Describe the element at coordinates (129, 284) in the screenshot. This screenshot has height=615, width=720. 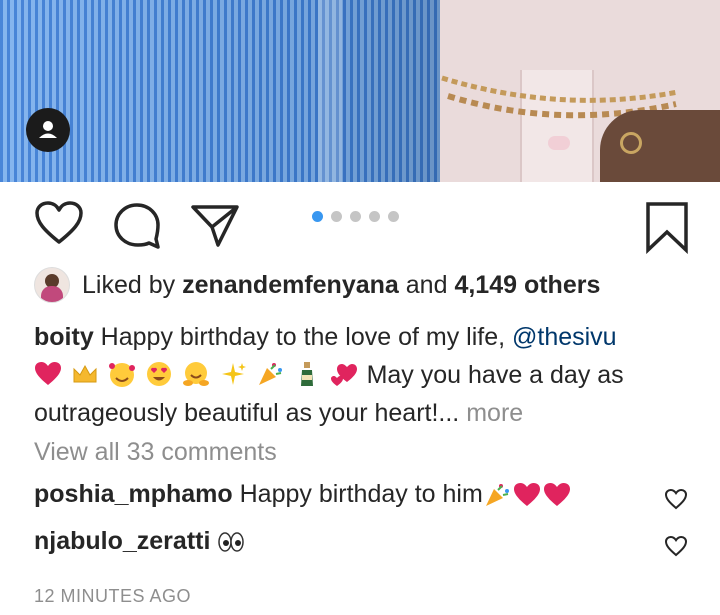
I see `likes-prefix: Liked by` at that location.